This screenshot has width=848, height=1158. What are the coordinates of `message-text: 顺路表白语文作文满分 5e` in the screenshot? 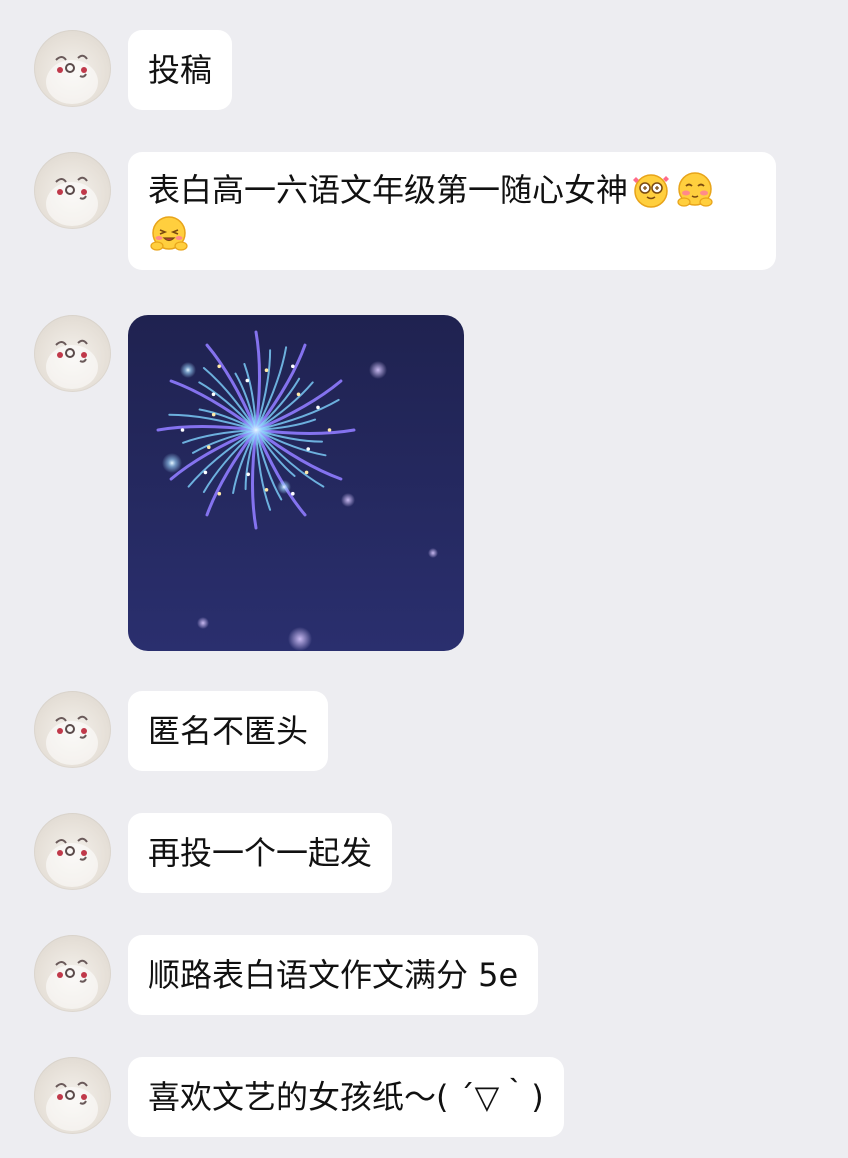 It's located at (333, 975).